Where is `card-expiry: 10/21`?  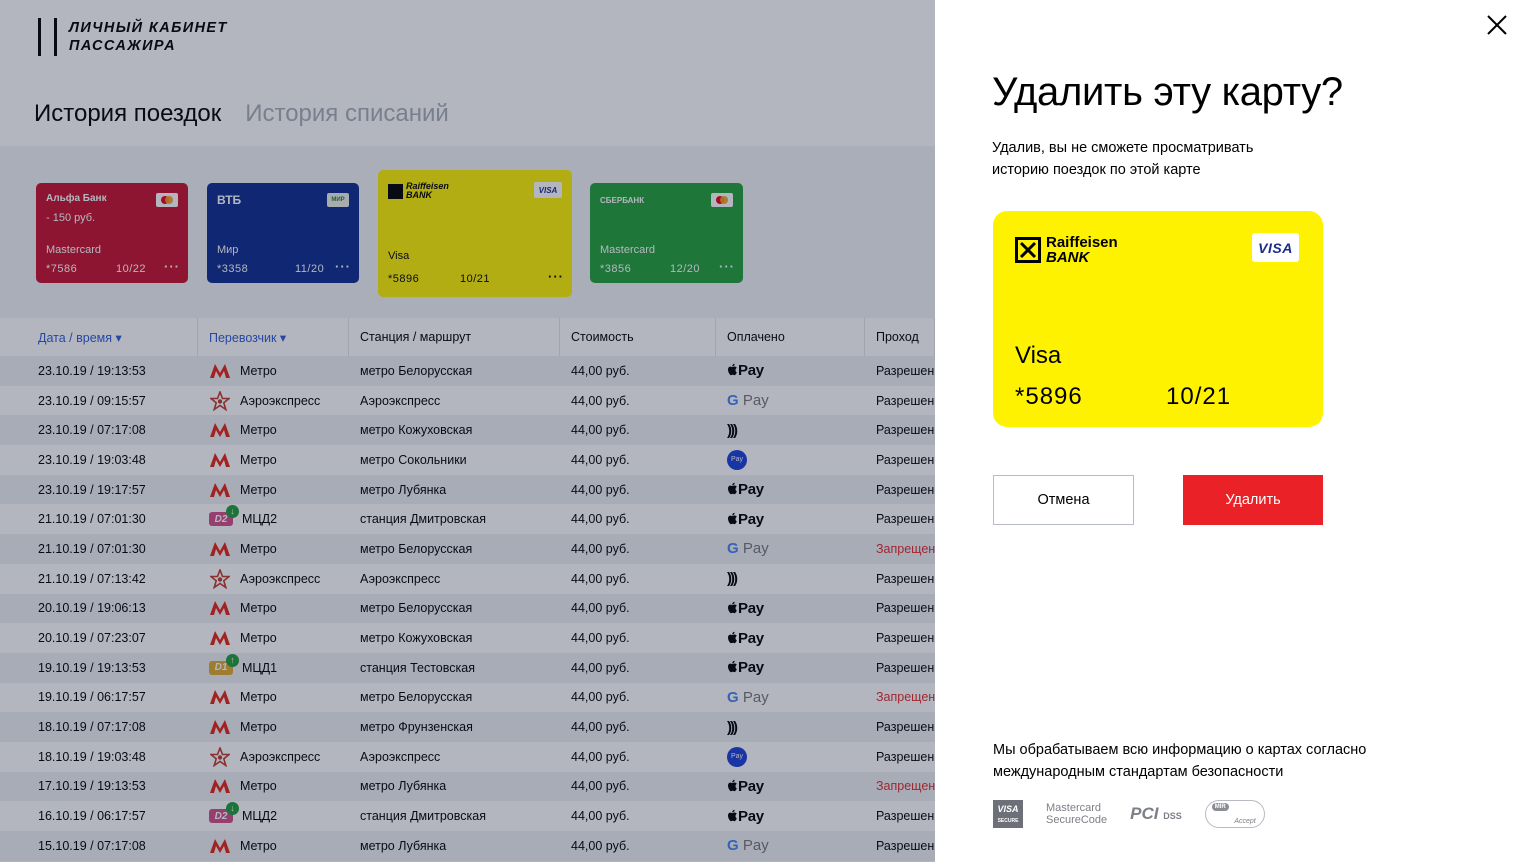
card-expiry: 10/21 is located at coordinates (1199, 396).